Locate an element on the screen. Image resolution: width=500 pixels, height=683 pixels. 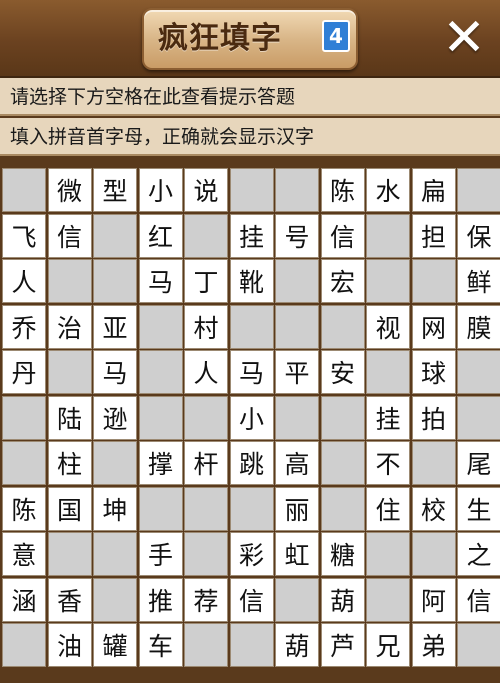
grid-cell-filled: 微 is located at coordinates (69, 190).